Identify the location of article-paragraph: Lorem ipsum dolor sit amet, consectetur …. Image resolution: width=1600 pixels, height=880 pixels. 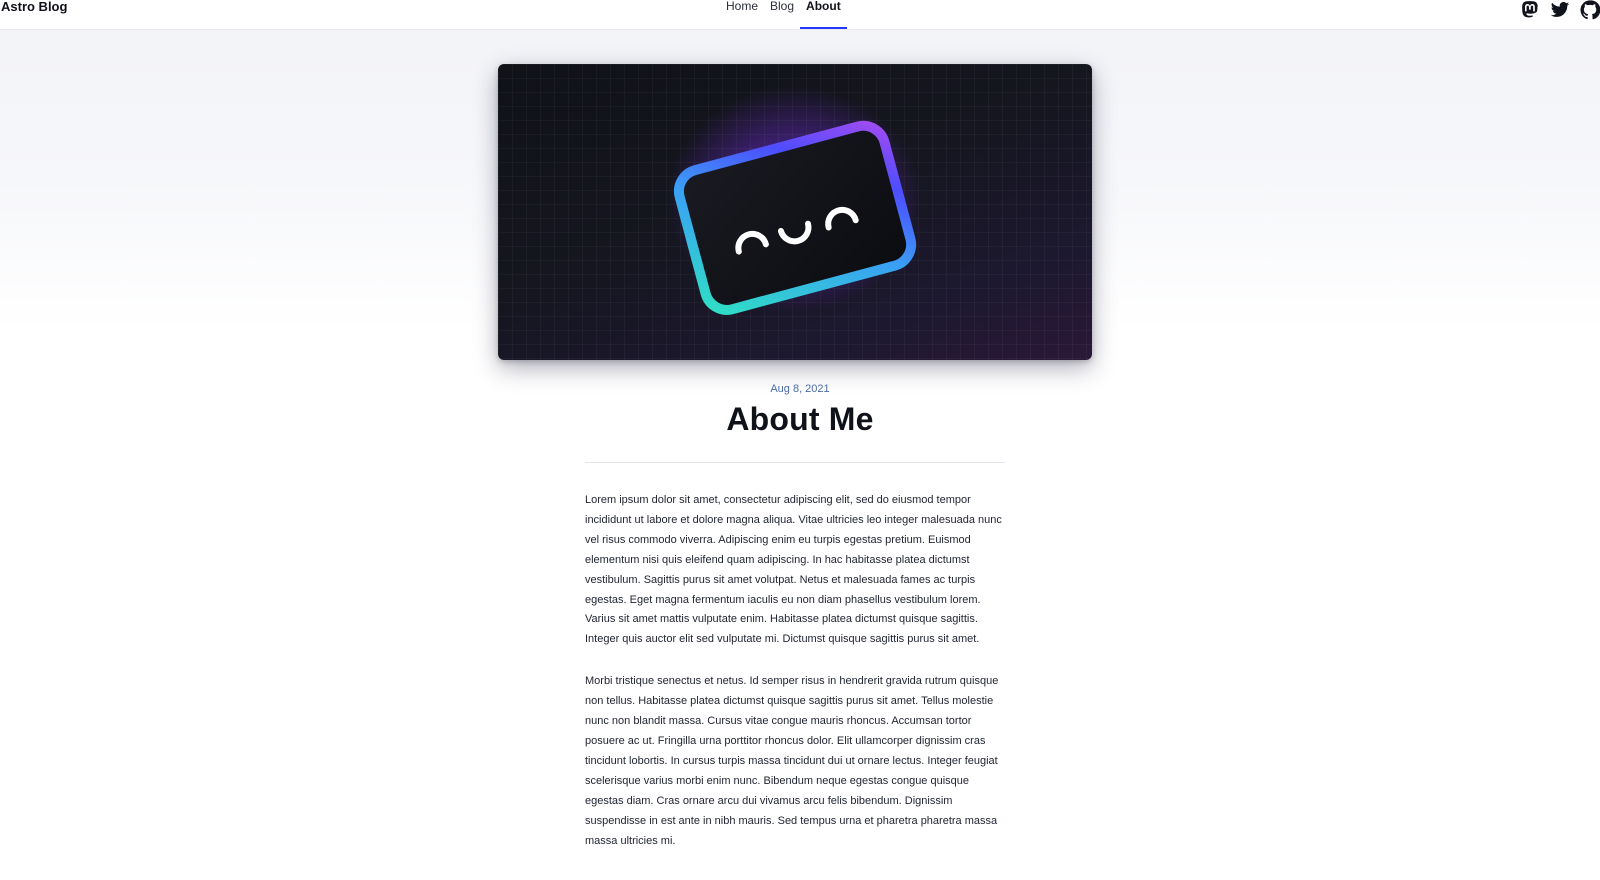
(793, 570).